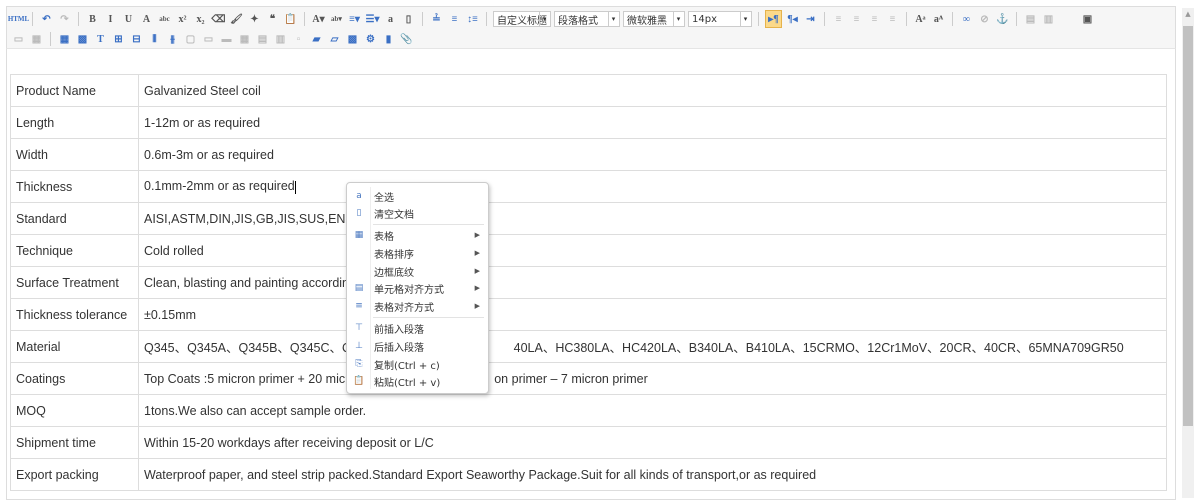  I want to click on edit-table-props-icon: ⚙, so click(370, 39).